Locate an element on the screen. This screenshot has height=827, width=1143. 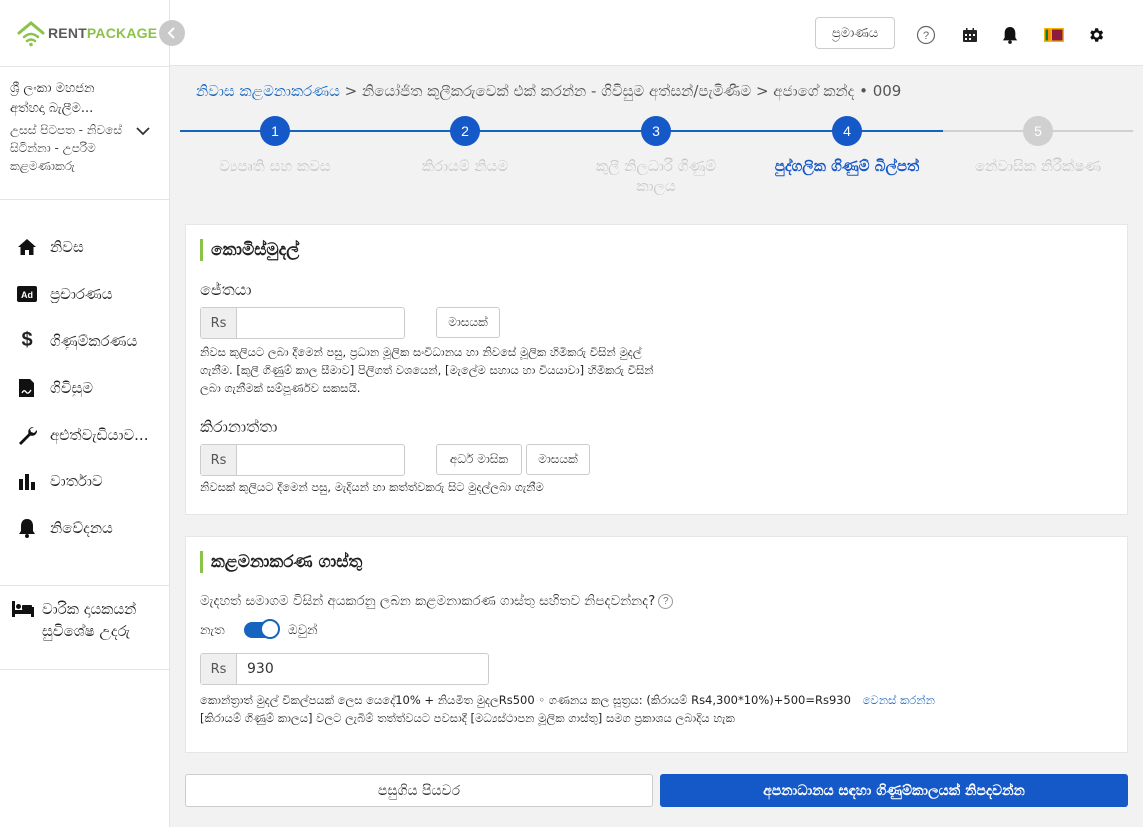
wrench-icon is located at coordinates (27, 435).